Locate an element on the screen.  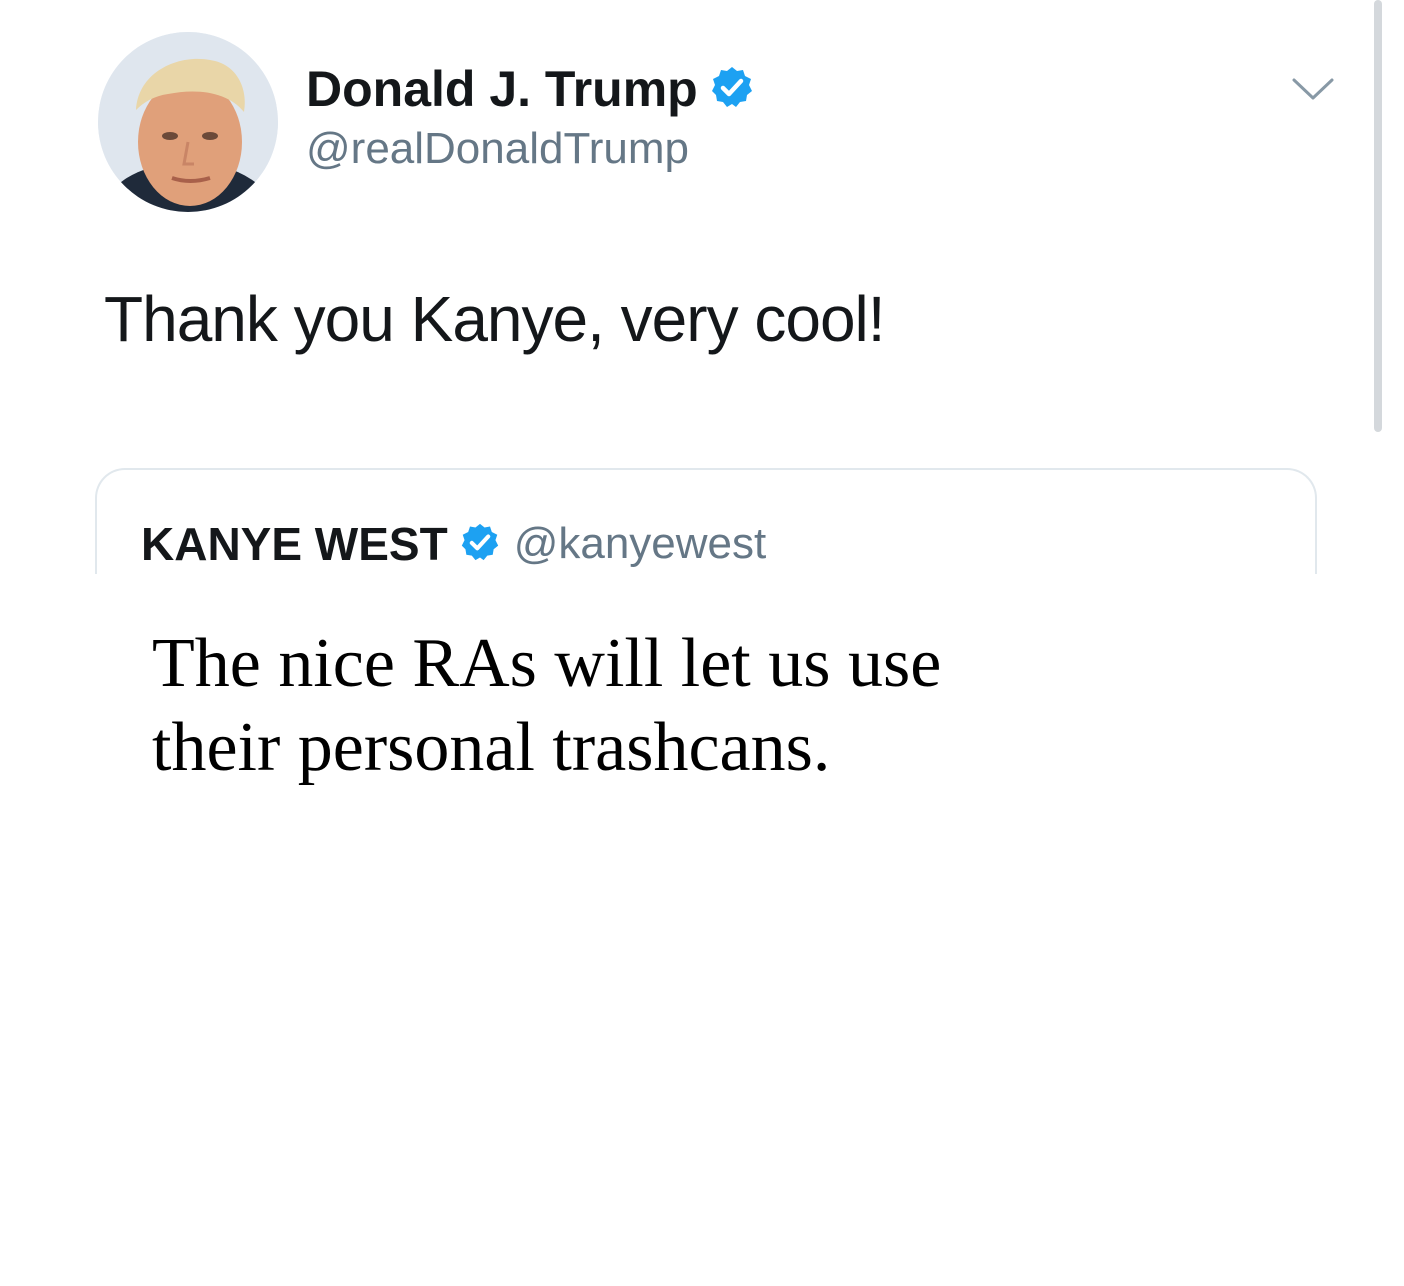
caption-line-1: The nice RAs will let us use is located at coordinates (547, 663).